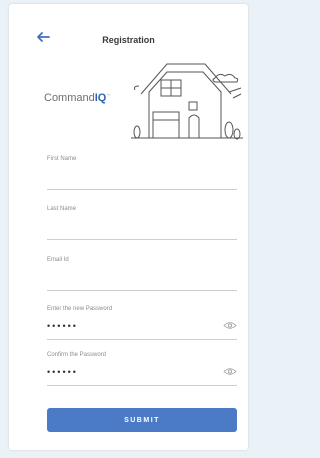  Describe the element at coordinates (128, 24) in the screenshot. I see `header: Registration` at that location.